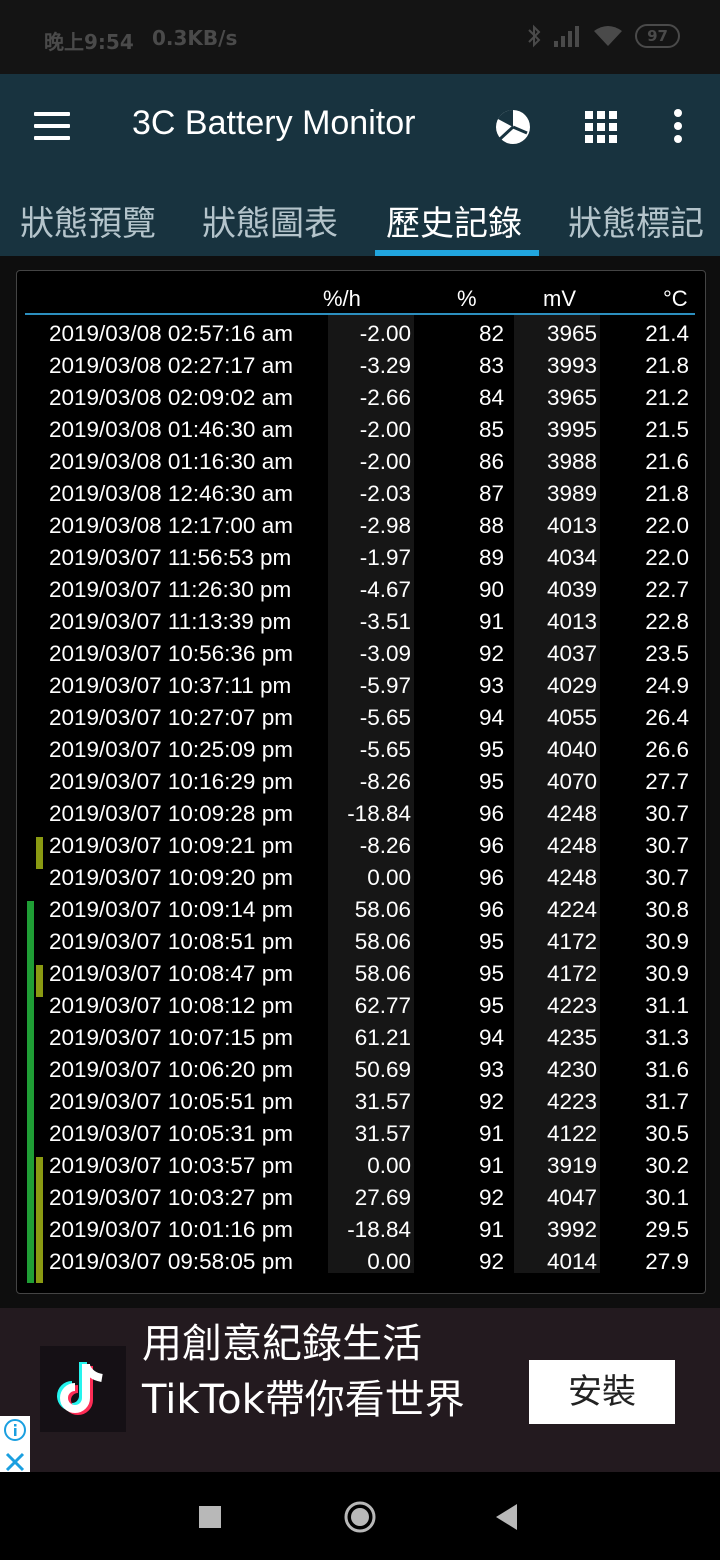 This screenshot has width=720, height=1560. Describe the element at coordinates (195, 38) in the screenshot. I see `status-net-speed: 0.3KB/s` at that location.